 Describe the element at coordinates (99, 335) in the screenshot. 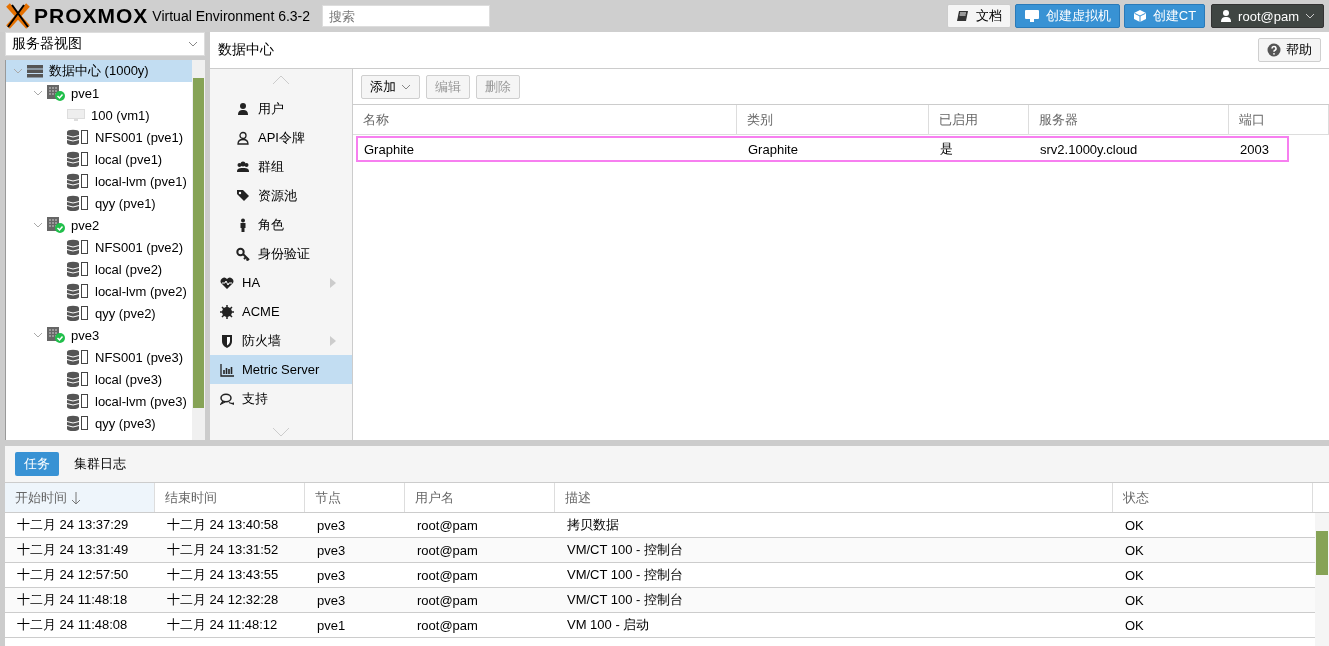

I see `tree-item: pve3` at that location.